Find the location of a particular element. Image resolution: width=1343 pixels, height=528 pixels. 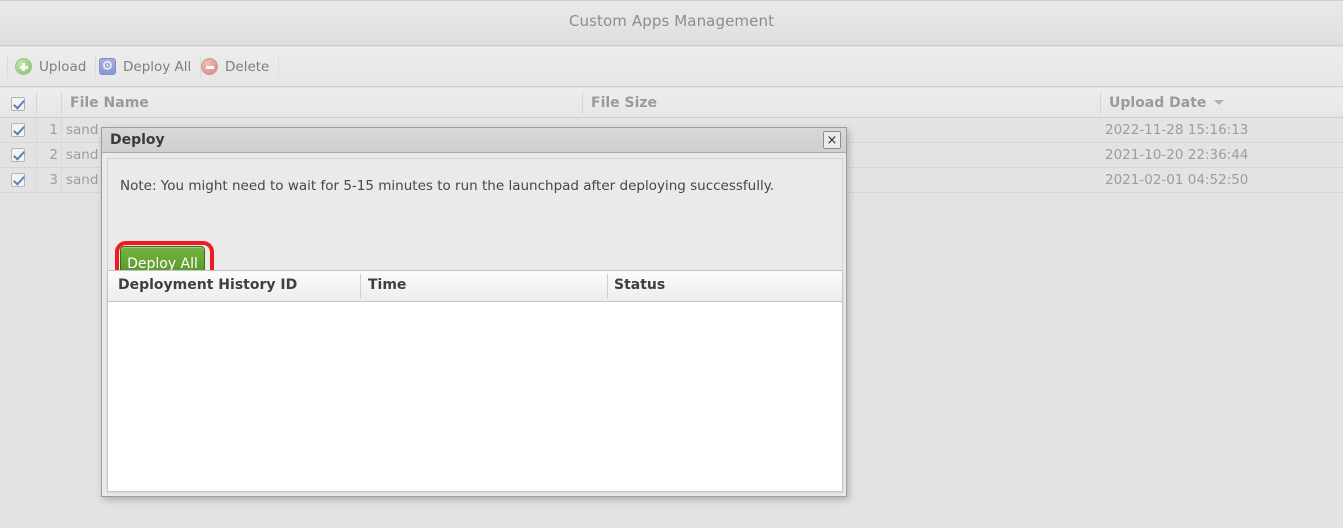

row-number: 1 is located at coordinates (53, 130).